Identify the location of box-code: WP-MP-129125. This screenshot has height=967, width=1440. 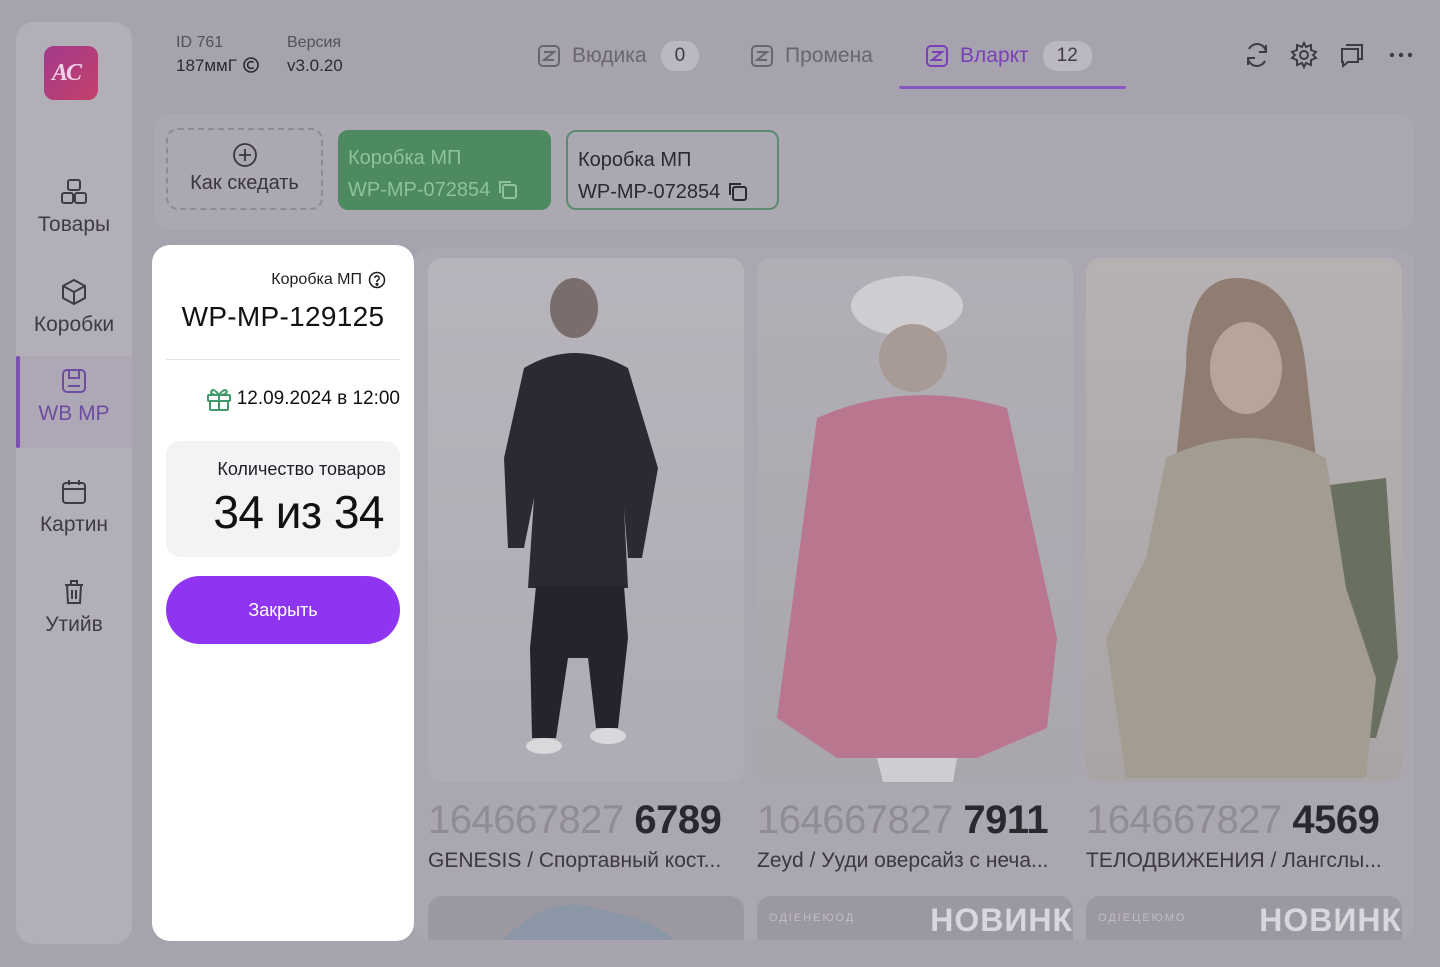
(283, 316).